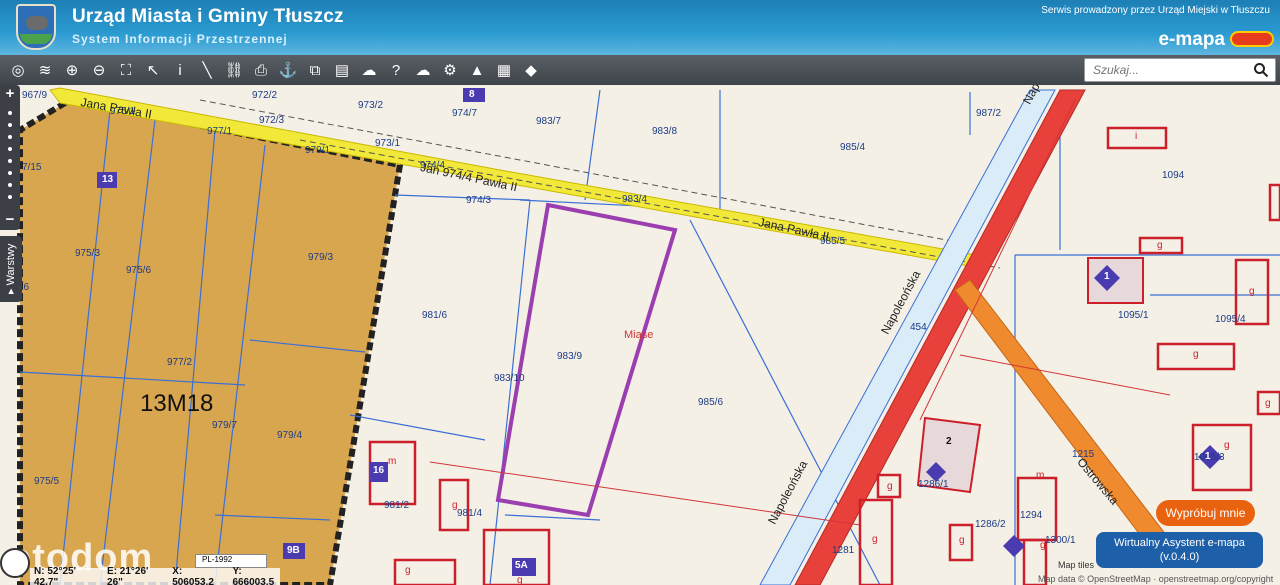 The image size is (1280, 585). What do you see at coordinates (88, 253) in the screenshot?
I see `parcel-label: 975/3` at bounding box center [88, 253].